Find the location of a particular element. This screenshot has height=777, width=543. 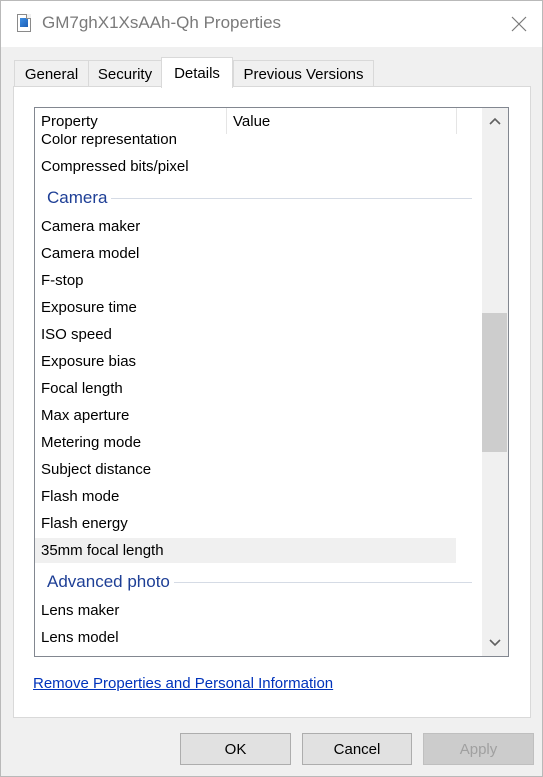

list-item: Focal length is located at coordinates (245, 388).